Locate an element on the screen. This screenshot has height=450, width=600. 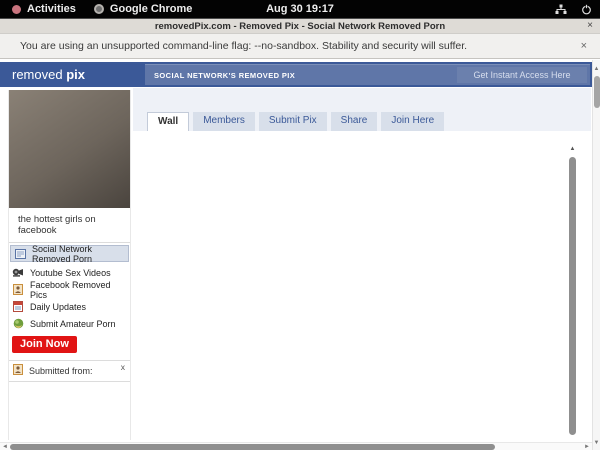
get-access-button: Get Instant Access Here is located at coordinates (522, 75).